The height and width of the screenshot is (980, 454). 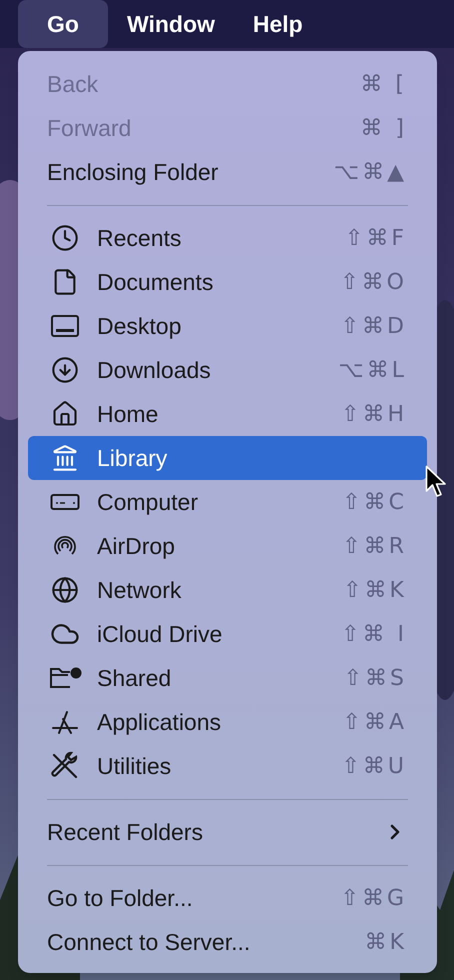 I want to click on menu-item-label: Applications, so click(x=159, y=722).